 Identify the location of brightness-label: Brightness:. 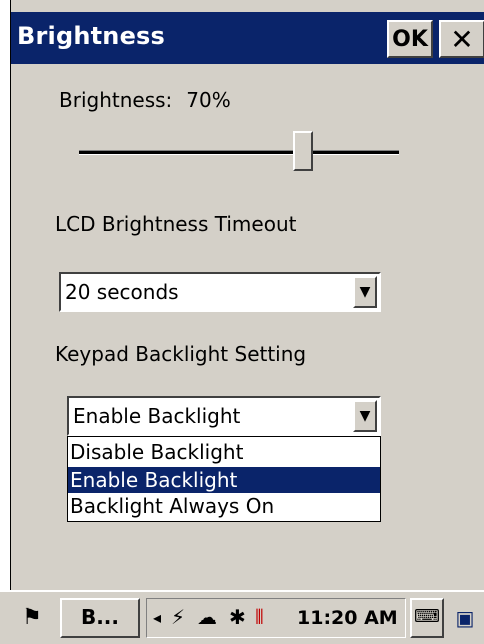
(116, 100).